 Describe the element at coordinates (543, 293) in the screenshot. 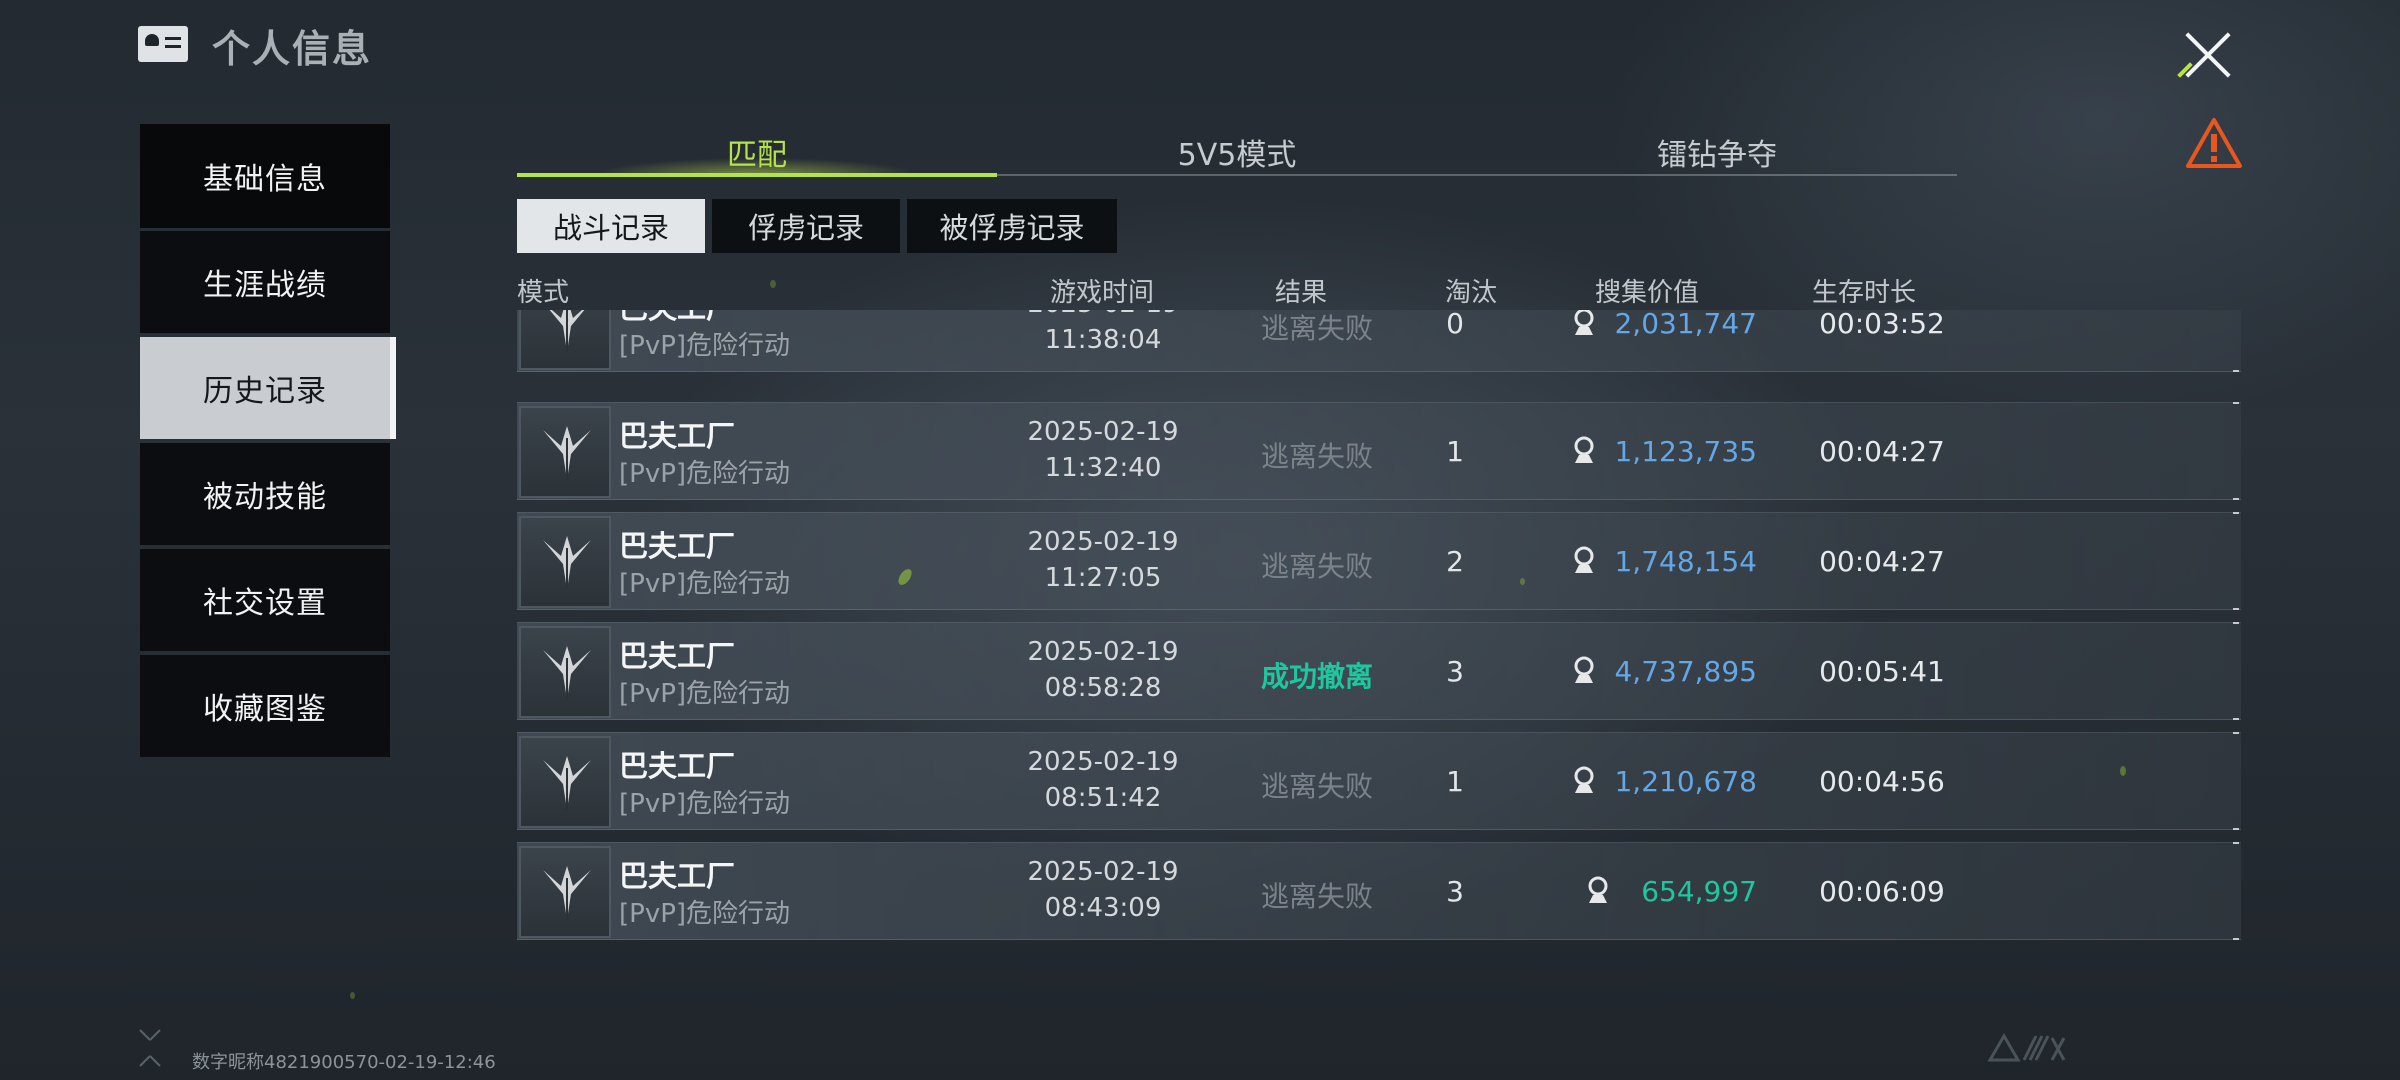

I see `column-header-mode: 模式` at that location.